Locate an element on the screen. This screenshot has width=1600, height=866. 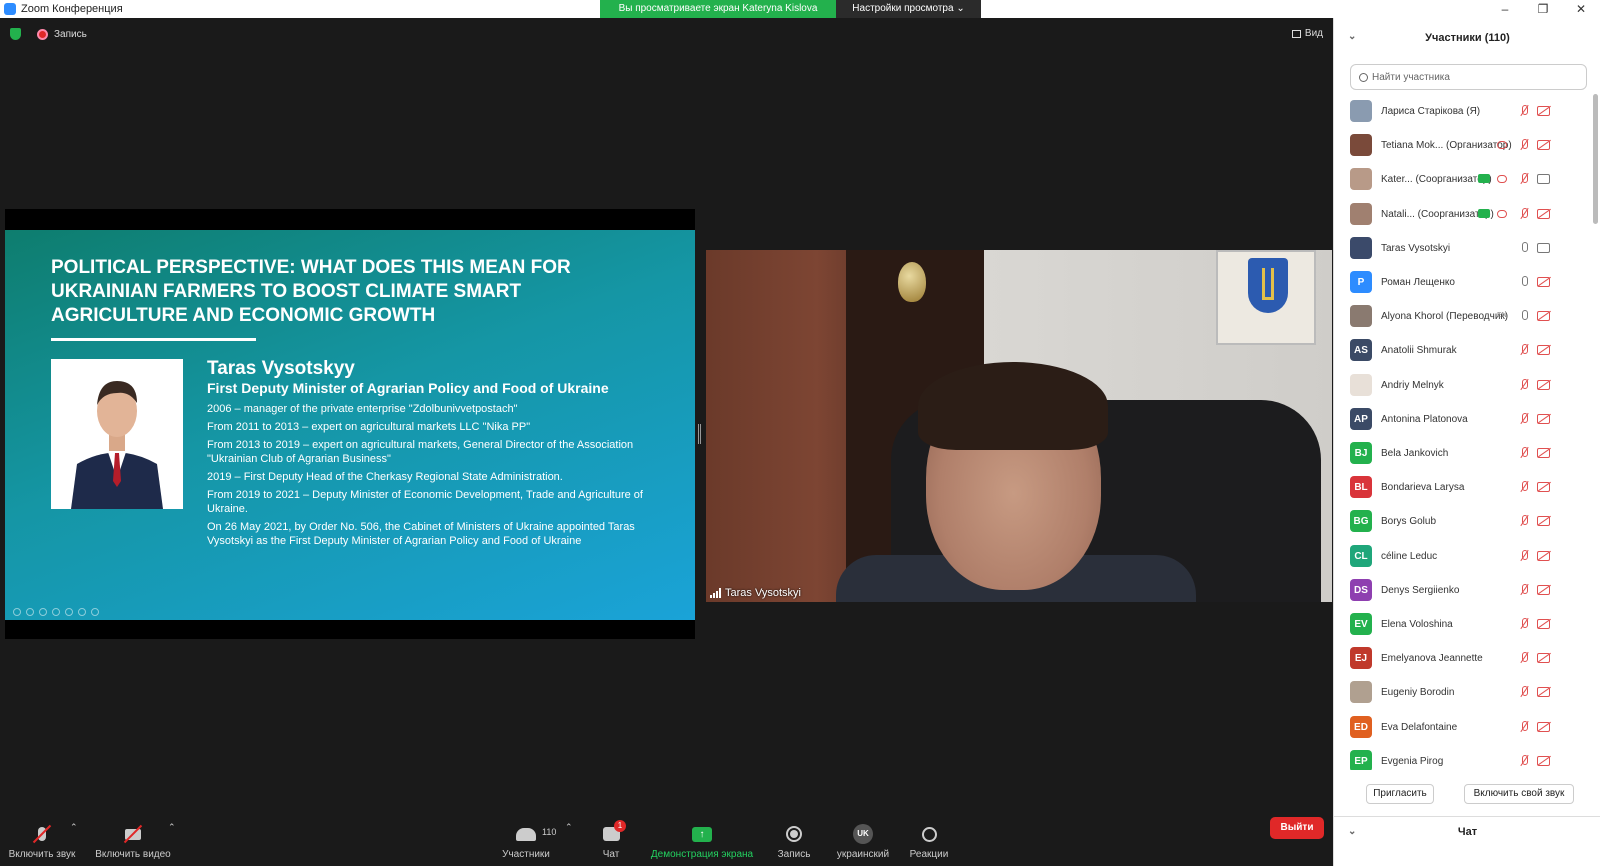
participants-button: 110 Участники is located at coordinates (527, 838).